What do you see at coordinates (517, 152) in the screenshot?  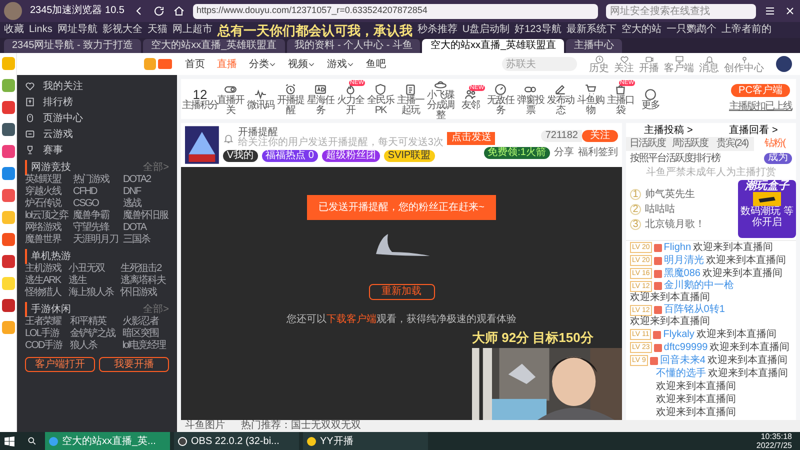 I see `rocket-badge: 免费领:1火箭` at bounding box center [517, 152].